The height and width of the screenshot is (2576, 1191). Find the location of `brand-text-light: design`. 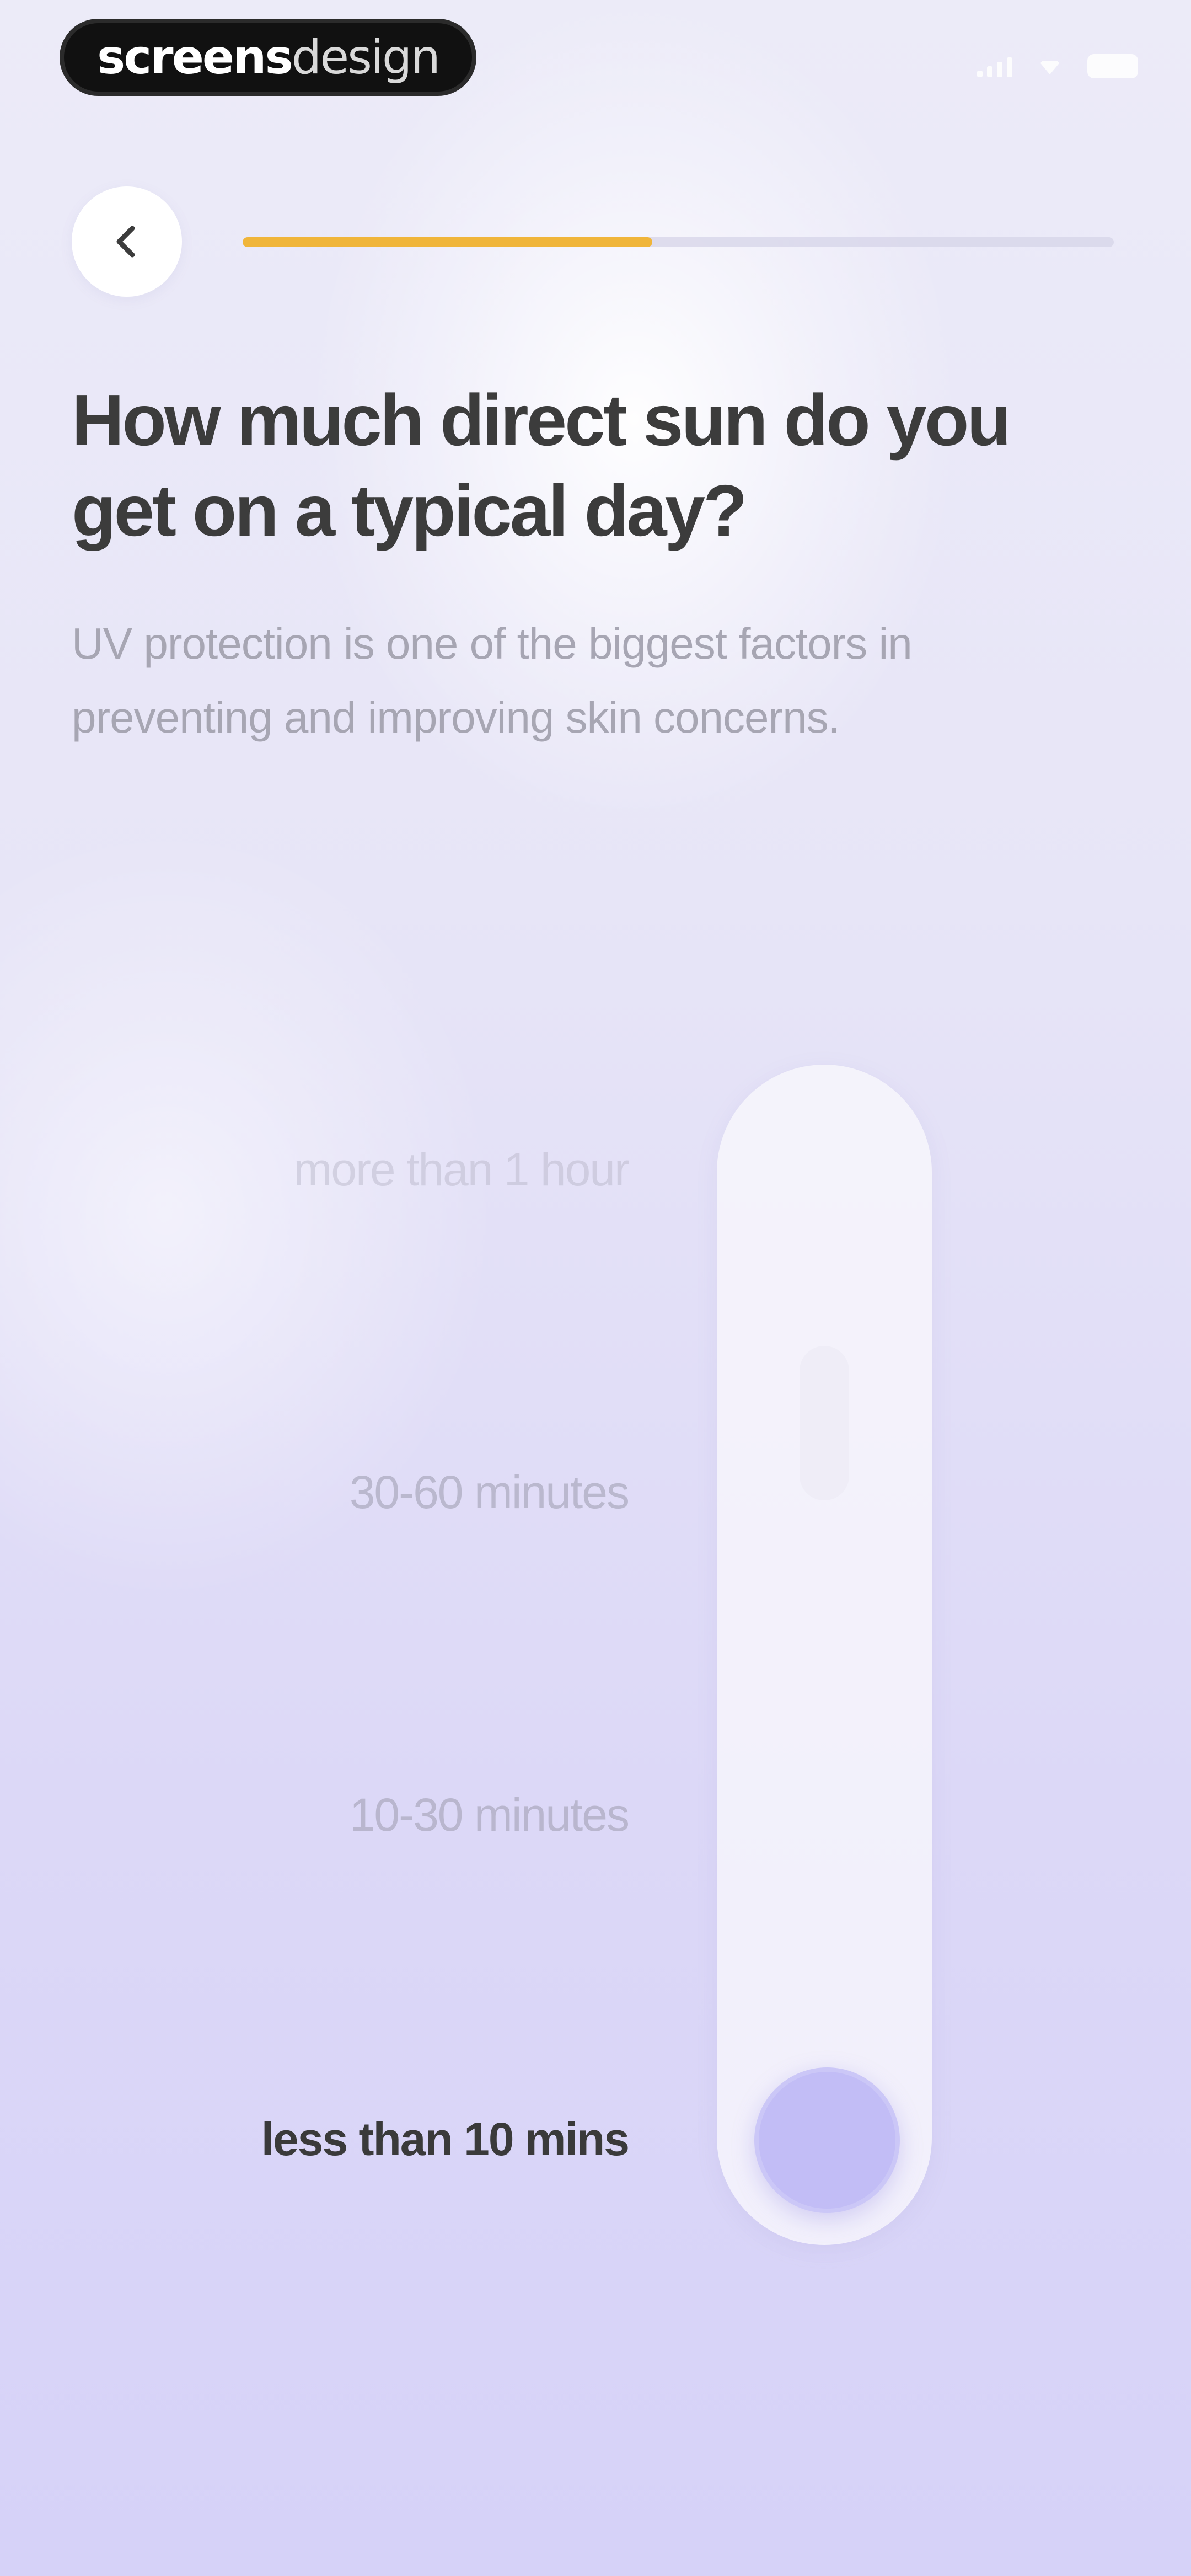

brand-text-light: design is located at coordinates (366, 57).